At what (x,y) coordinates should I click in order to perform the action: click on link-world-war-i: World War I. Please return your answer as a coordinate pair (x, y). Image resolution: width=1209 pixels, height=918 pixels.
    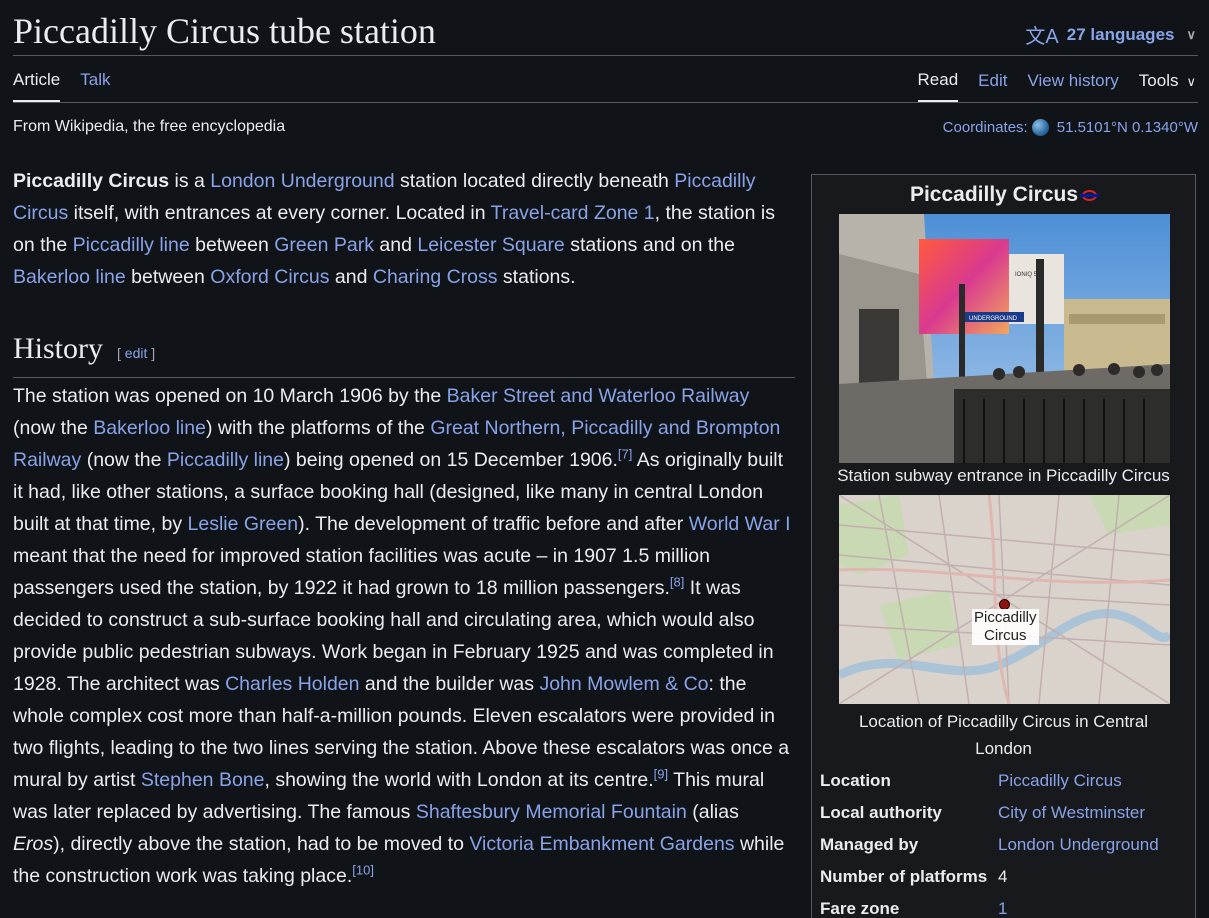
    Looking at the image, I should click on (740, 524).